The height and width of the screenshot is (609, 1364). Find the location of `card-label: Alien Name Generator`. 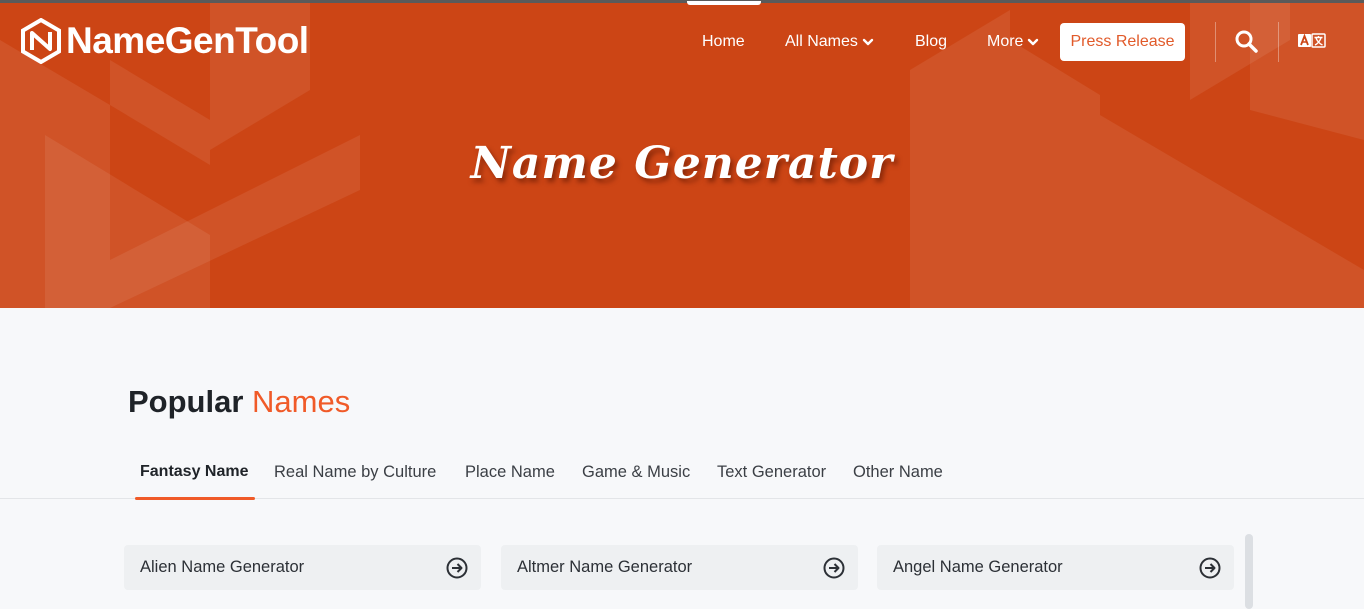

card-label: Alien Name Generator is located at coordinates (222, 567).